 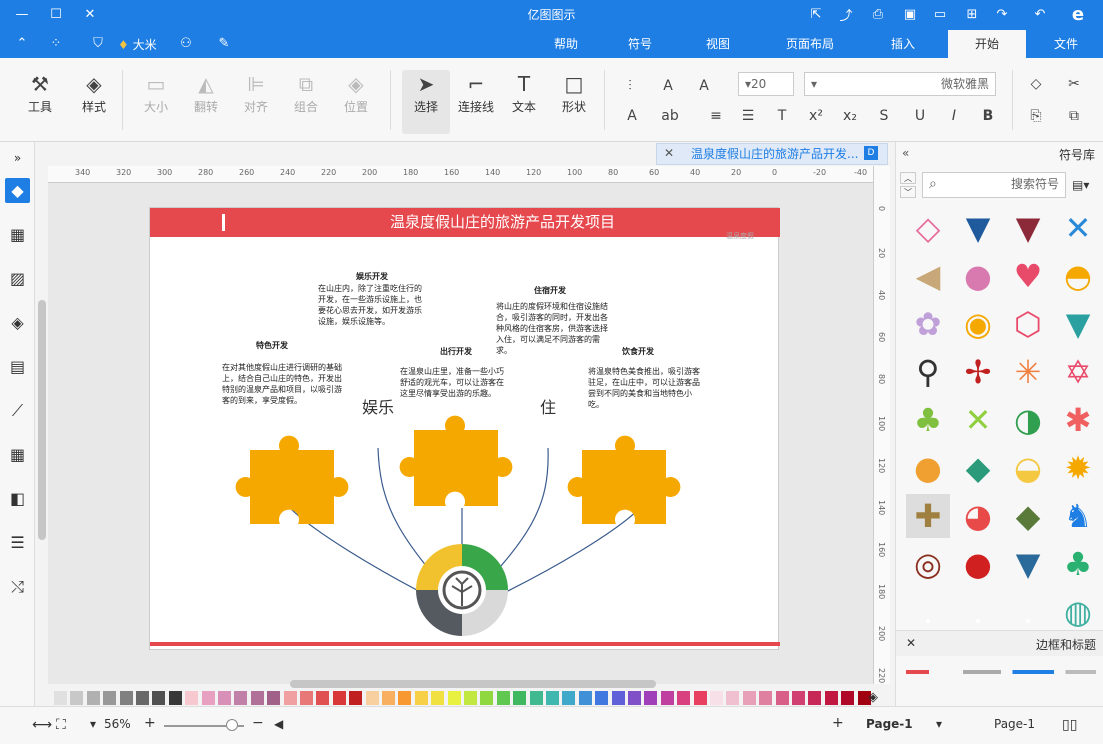 I want to click on font-size-select: 20 ▾, so click(x=766, y=84).